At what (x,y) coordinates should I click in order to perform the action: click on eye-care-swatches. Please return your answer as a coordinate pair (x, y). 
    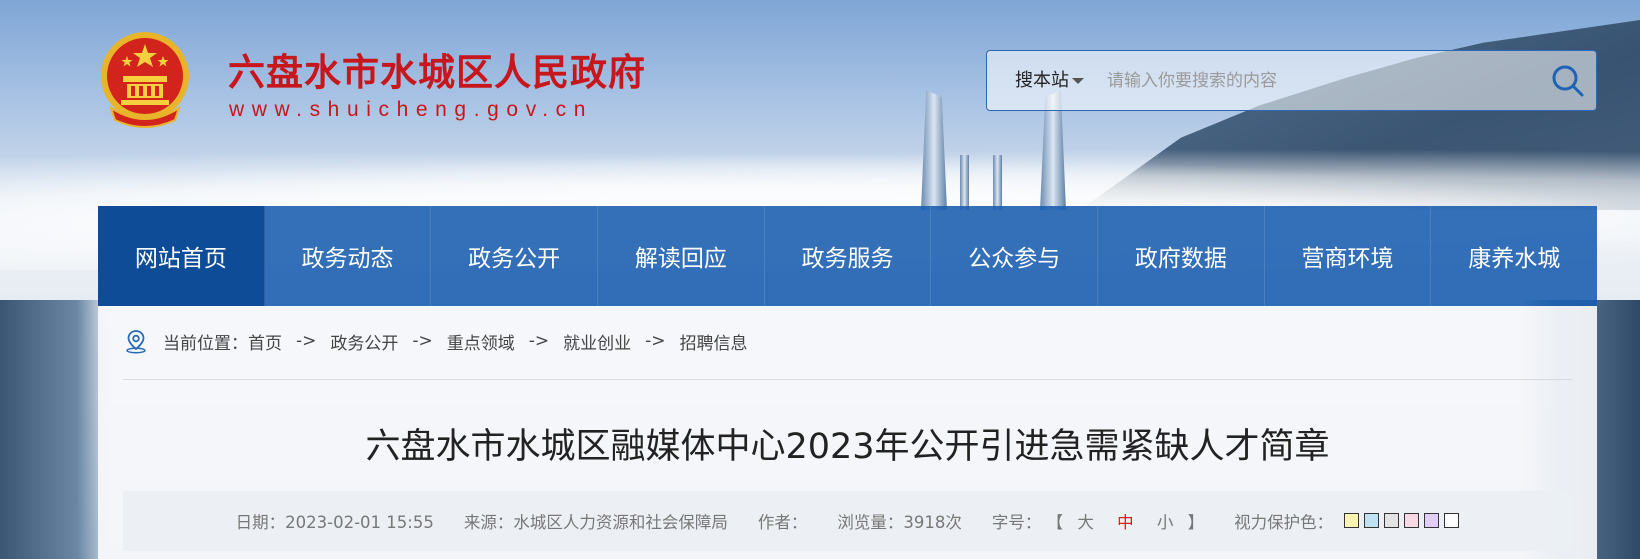
    Looking at the image, I should click on (1402, 520).